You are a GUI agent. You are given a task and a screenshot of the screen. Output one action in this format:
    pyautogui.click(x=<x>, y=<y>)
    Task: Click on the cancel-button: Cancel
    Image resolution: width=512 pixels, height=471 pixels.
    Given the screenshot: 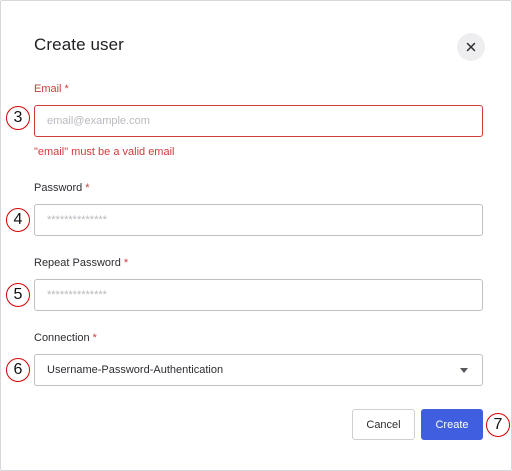 What is the action you would take?
    pyautogui.click(x=383, y=424)
    